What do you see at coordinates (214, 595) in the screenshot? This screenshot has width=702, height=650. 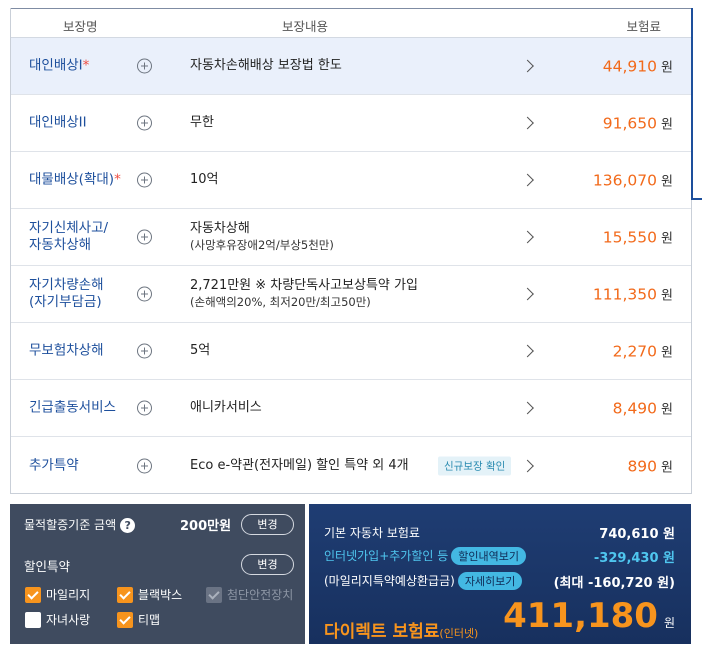 I see `checkbox-disabled-icon` at bounding box center [214, 595].